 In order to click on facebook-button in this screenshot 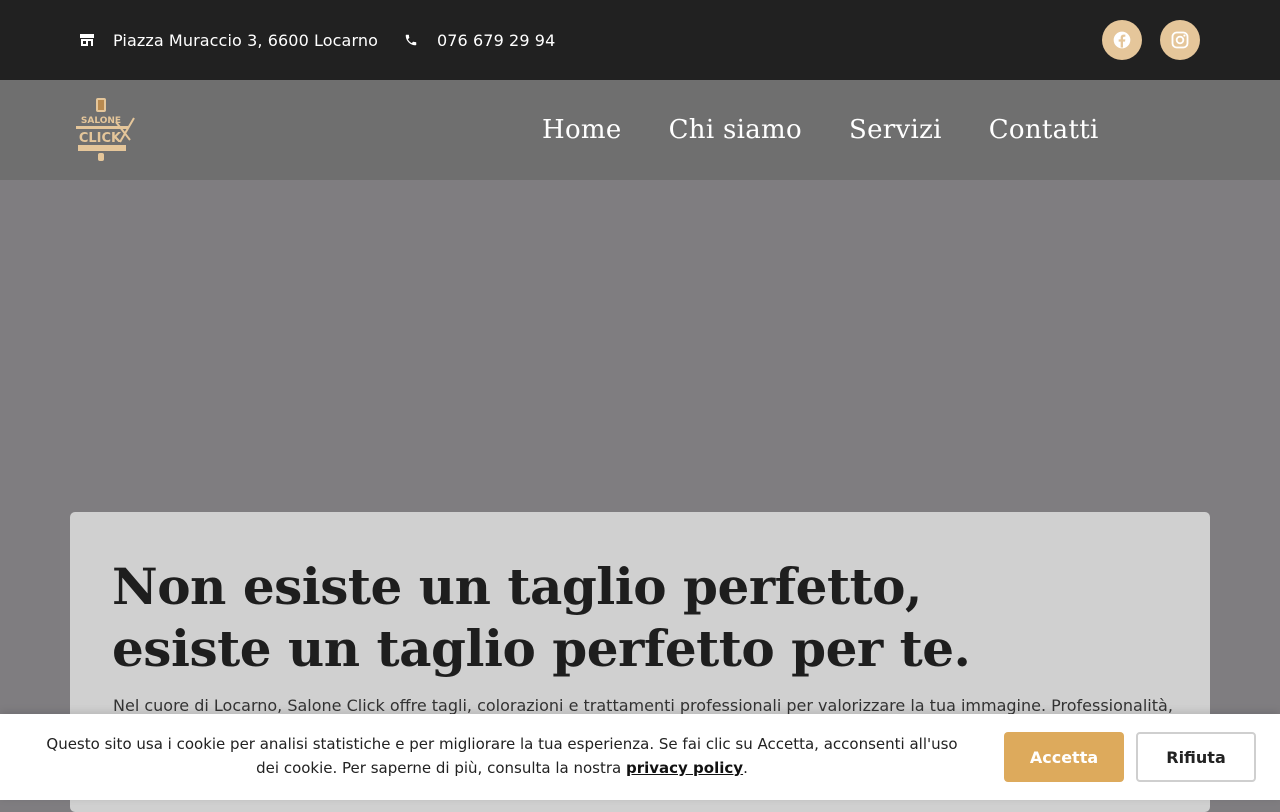, I will do `click(1122, 40)`.